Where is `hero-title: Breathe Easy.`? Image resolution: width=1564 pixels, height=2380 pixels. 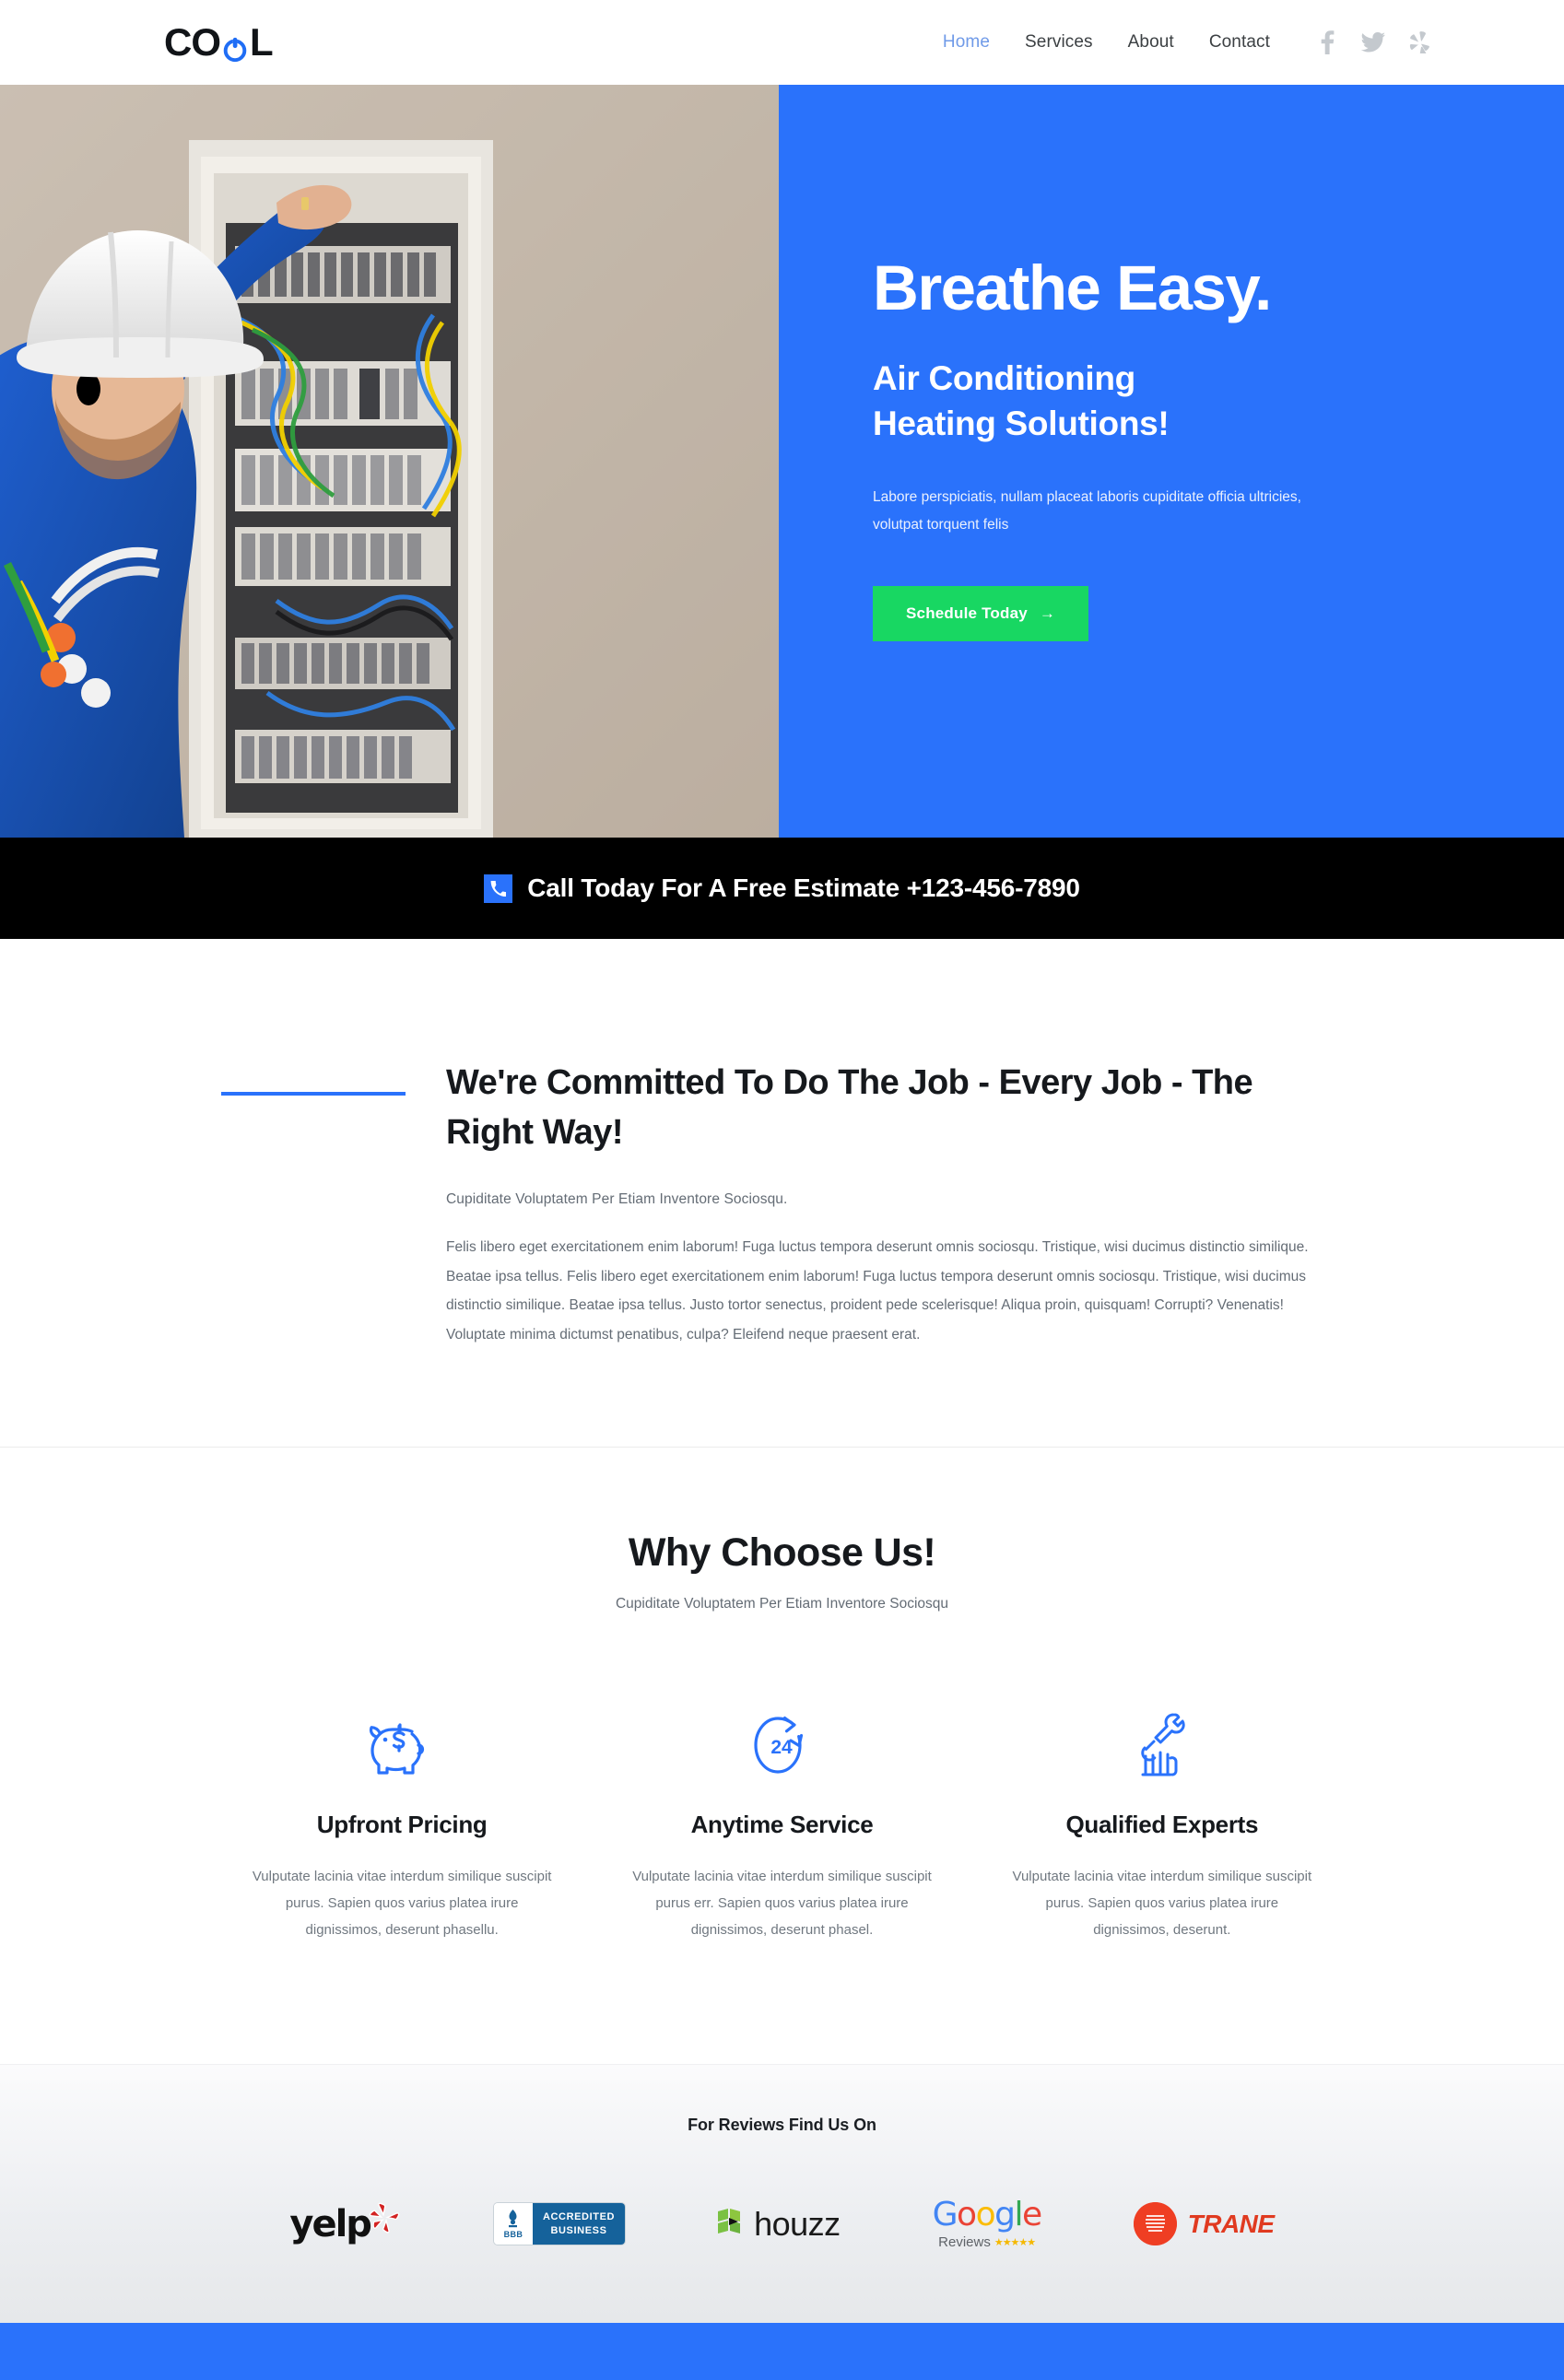 hero-title: Breathe Easy. is located at coordinates (1072, 287).